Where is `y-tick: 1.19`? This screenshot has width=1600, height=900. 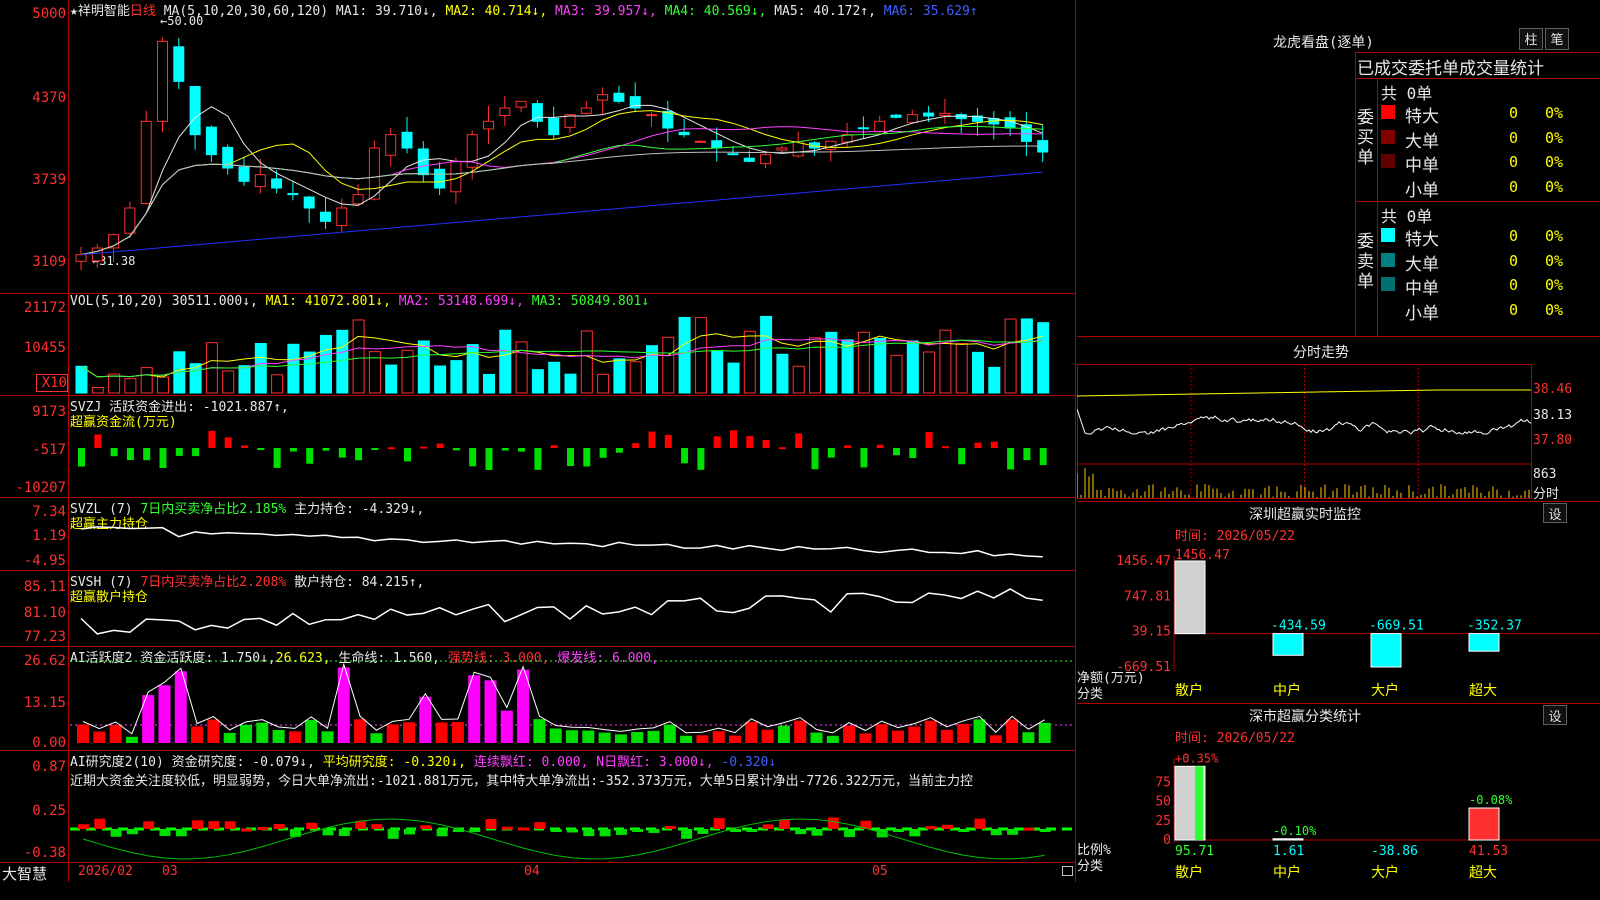 y-tick: 1.19 is located at coordinates (49, 536).